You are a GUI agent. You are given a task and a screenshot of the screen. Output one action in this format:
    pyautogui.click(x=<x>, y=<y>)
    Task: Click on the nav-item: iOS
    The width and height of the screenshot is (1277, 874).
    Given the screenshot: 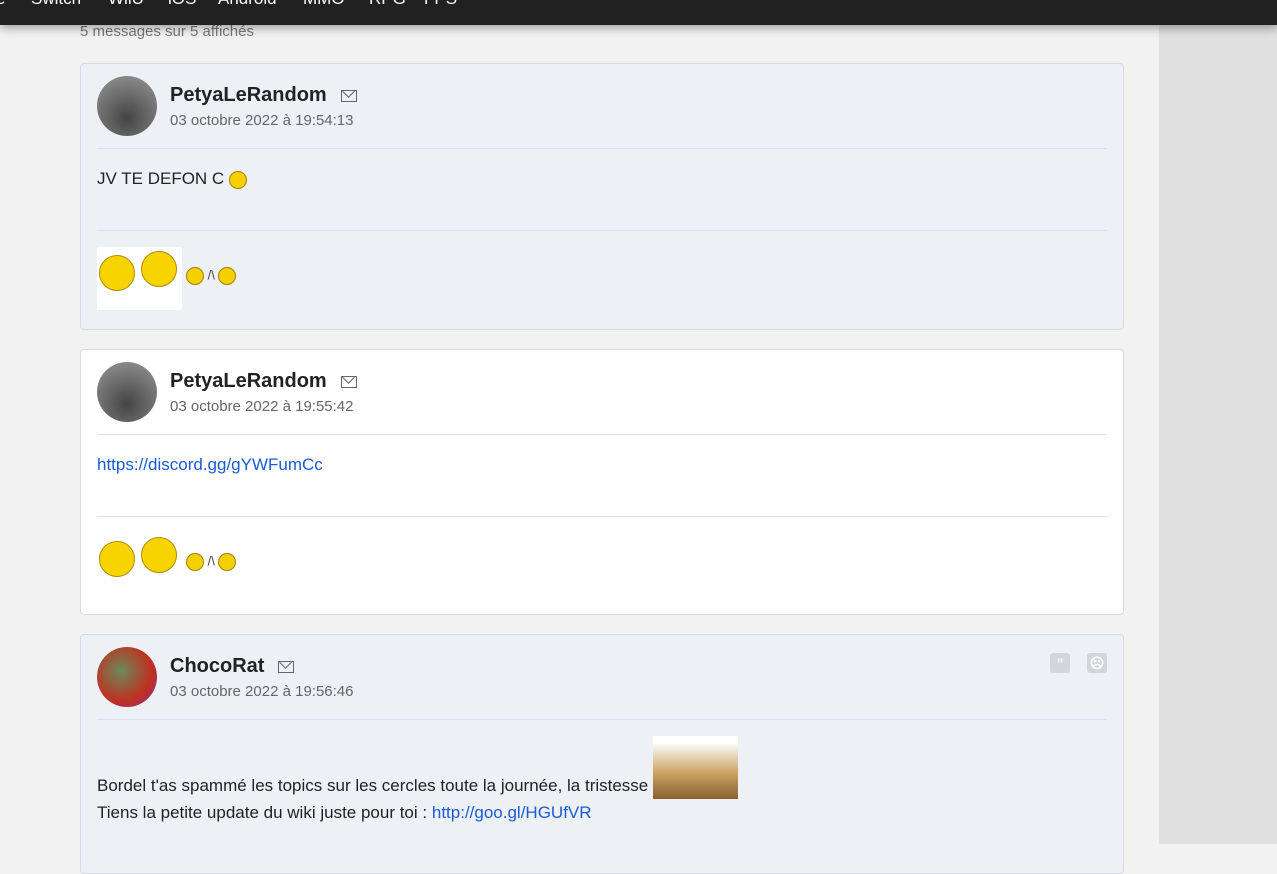 What is the action you would take?
    pyautogui.click(x=182, y=4)
    